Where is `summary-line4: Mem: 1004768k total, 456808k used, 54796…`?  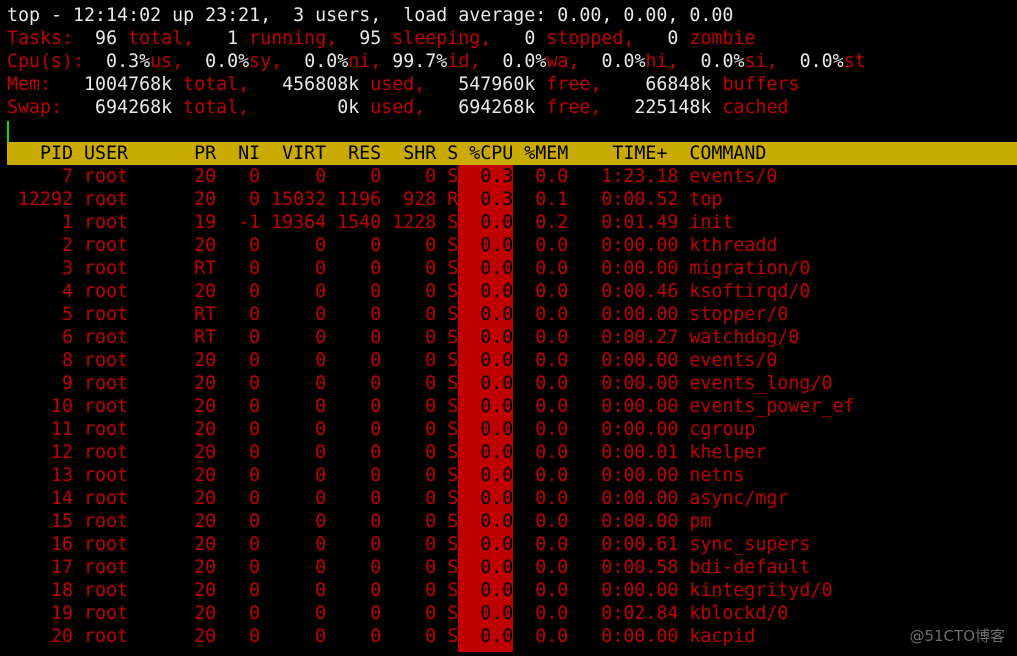 summary-line4: Mem: 1004768k total, 456808k used, 54796… is located at coordinates (403, 84).